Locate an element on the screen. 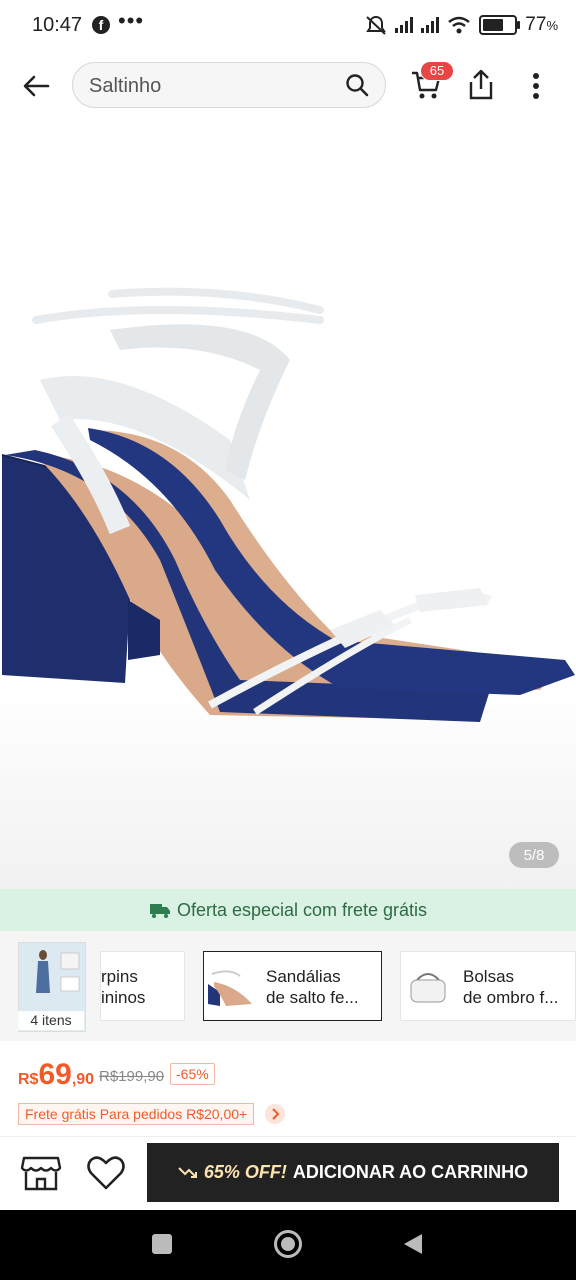 The image size is (576, 1280). wishlist-heart-icon is located at coordinates (106, 1173).